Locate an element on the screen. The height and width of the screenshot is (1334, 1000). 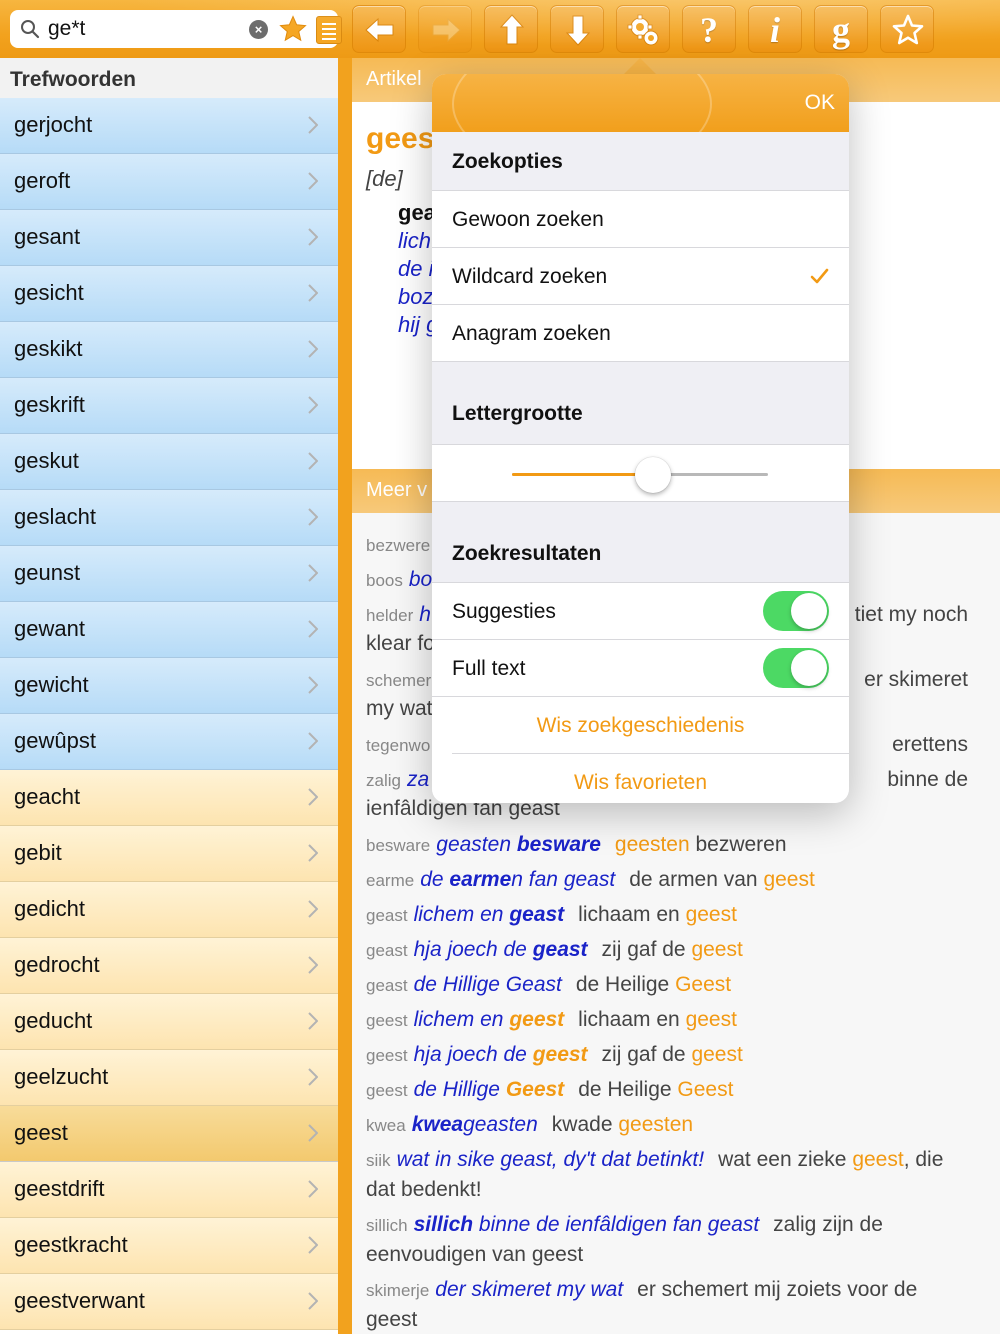
result-line: besware geasten besware geesten bezweren is located at coordinates (576, 845).